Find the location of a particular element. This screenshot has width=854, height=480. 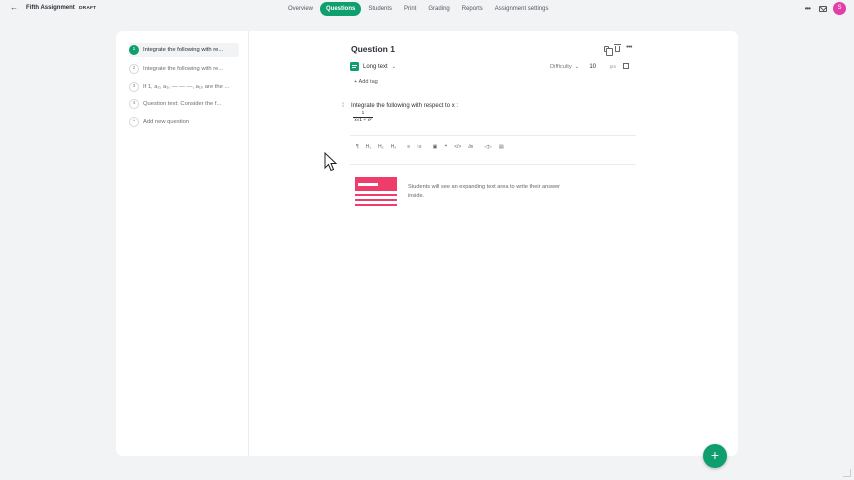

duplicate-icon is located at coordinates (609, 51).